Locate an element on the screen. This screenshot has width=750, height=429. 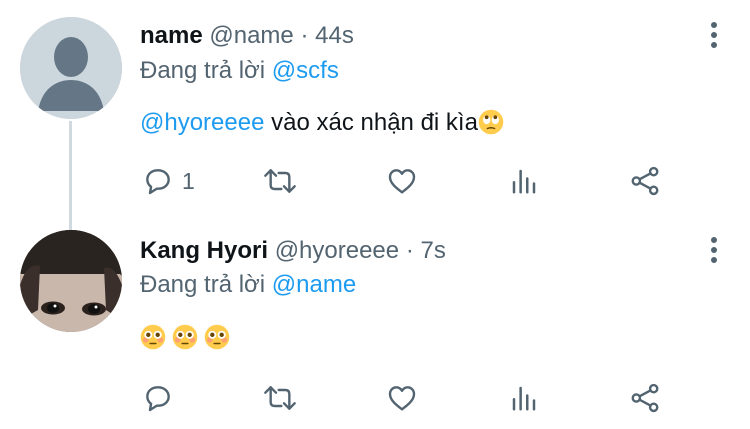
tweet-header: name @name · 44s is located at coordinates (247, 36).